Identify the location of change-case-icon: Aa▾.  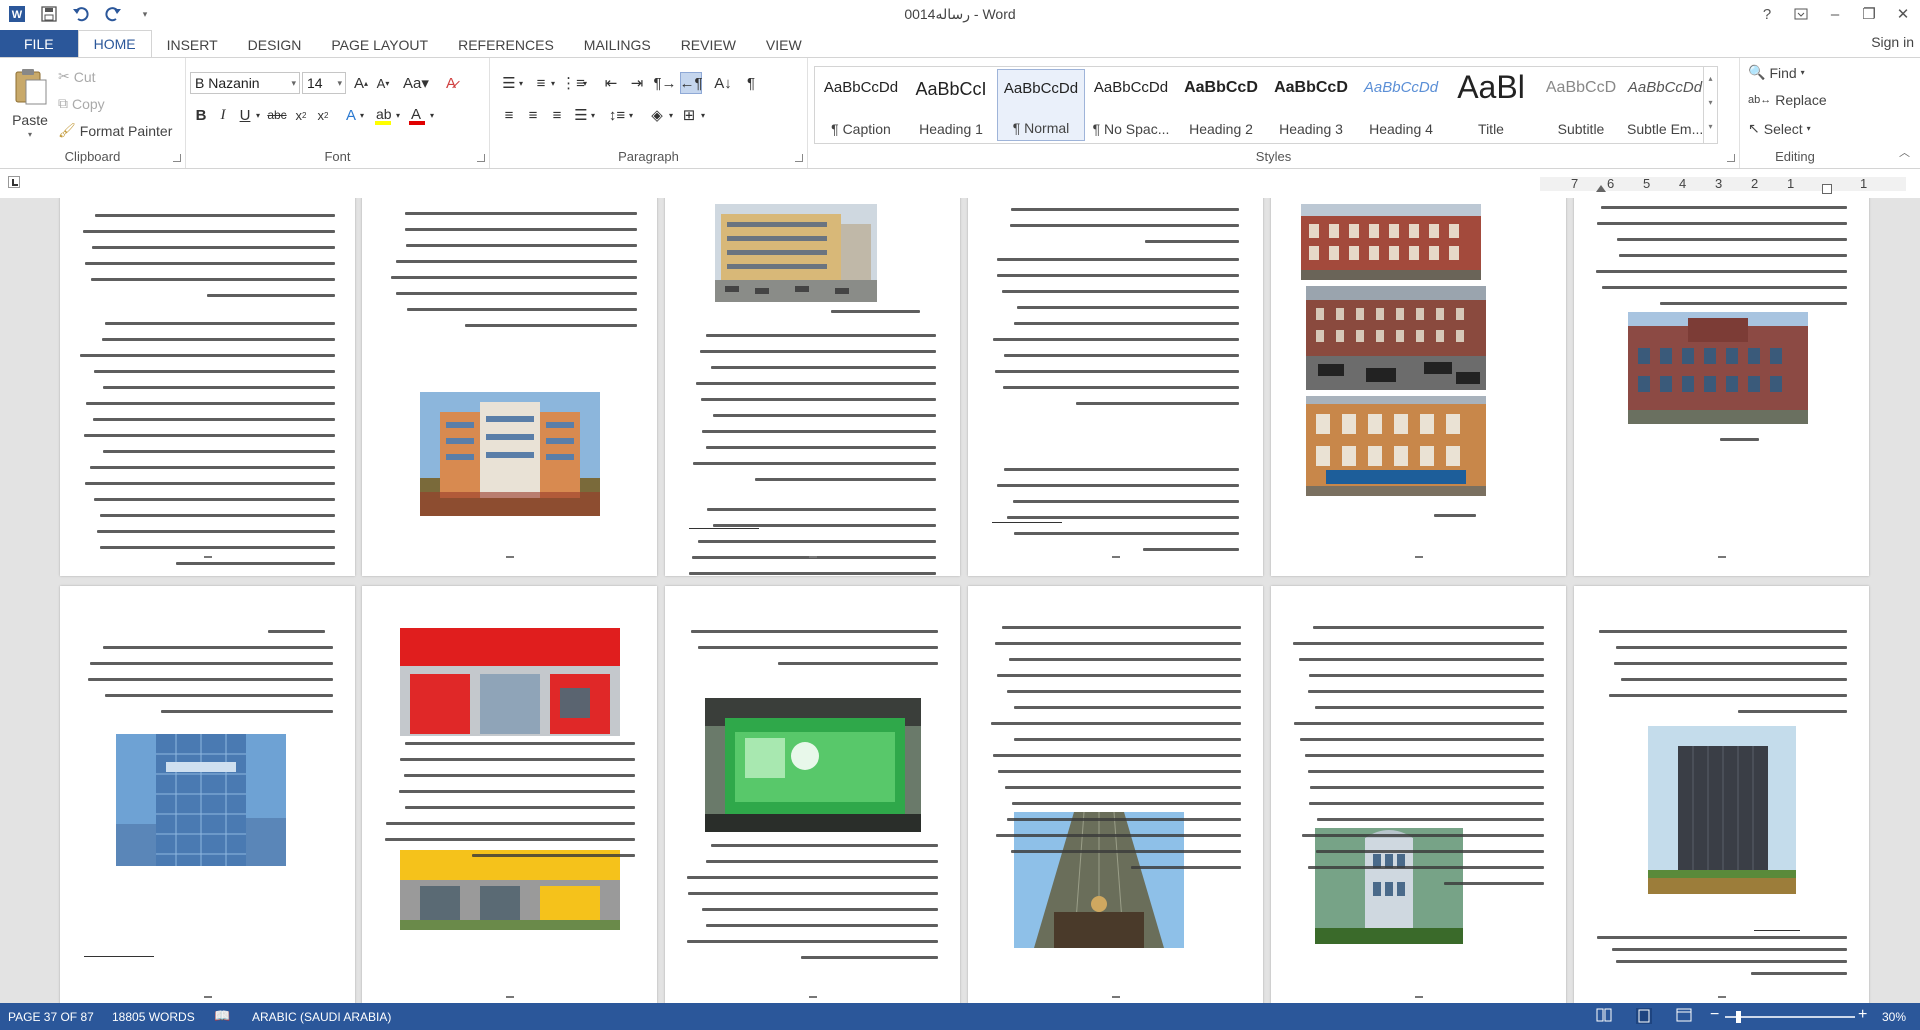
(416, 83).